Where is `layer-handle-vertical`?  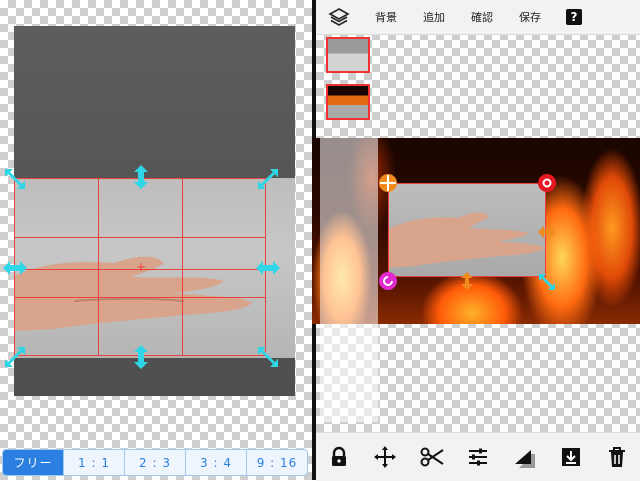
layer-handle-vertical is located at coordinates (467, 281).